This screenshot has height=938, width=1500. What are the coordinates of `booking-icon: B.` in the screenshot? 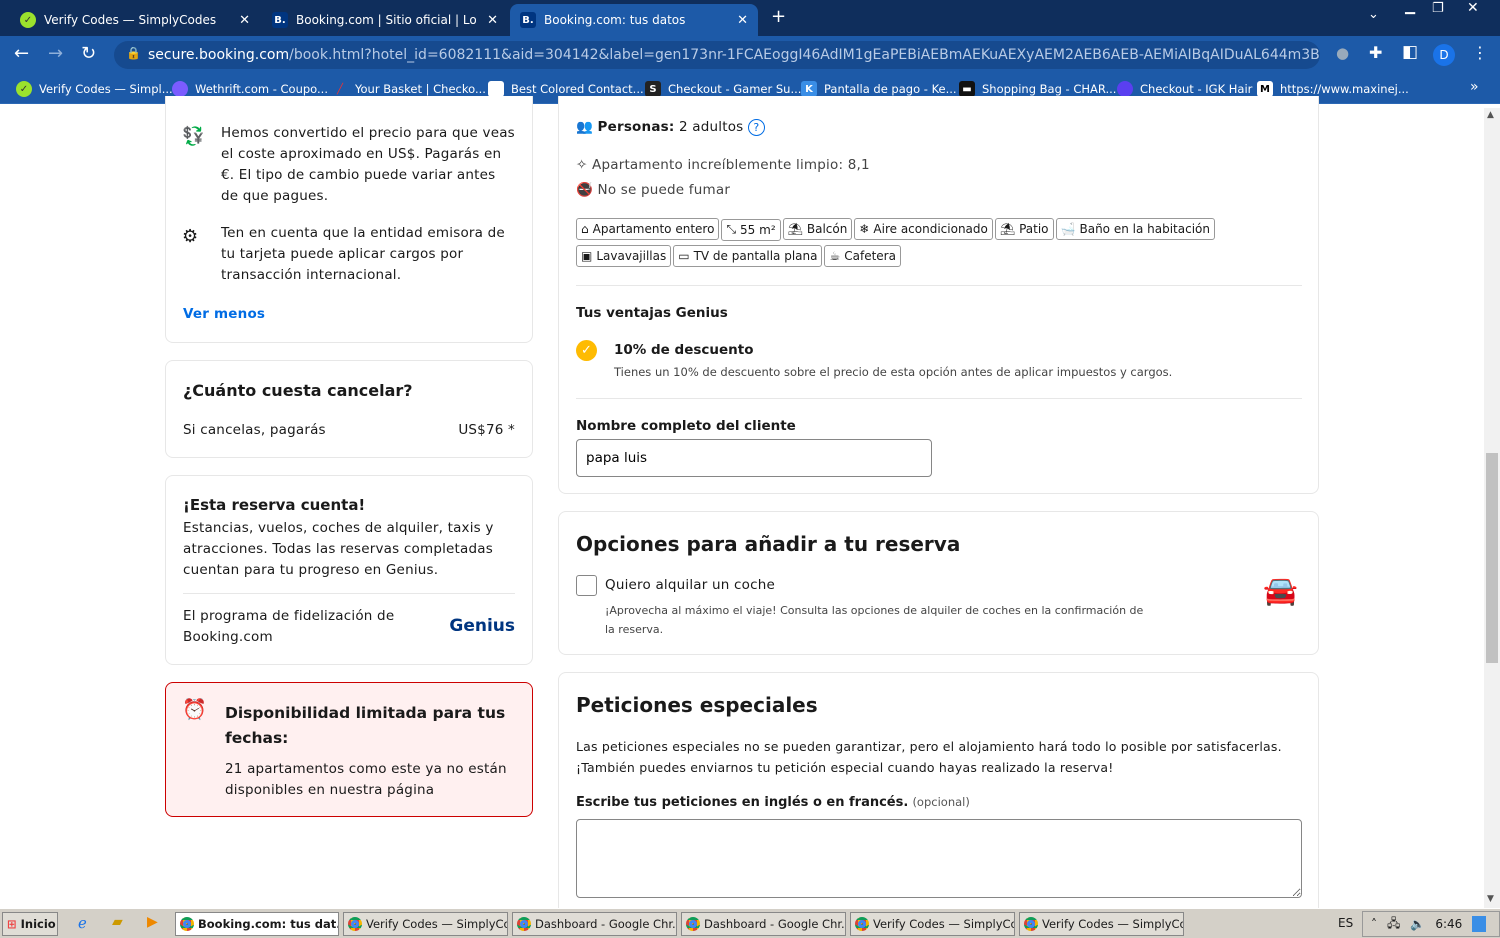 It's located at (528, 20).